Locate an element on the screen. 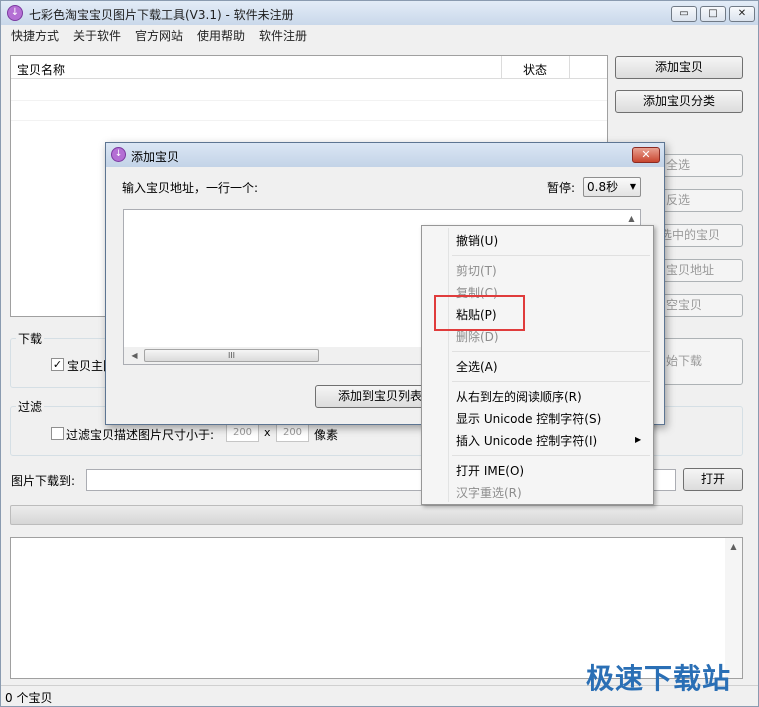 The image size is (759, 707). ctx-show-unicode: 显示 Unicode 控制字符(S) is located at coordinates (528, 418).